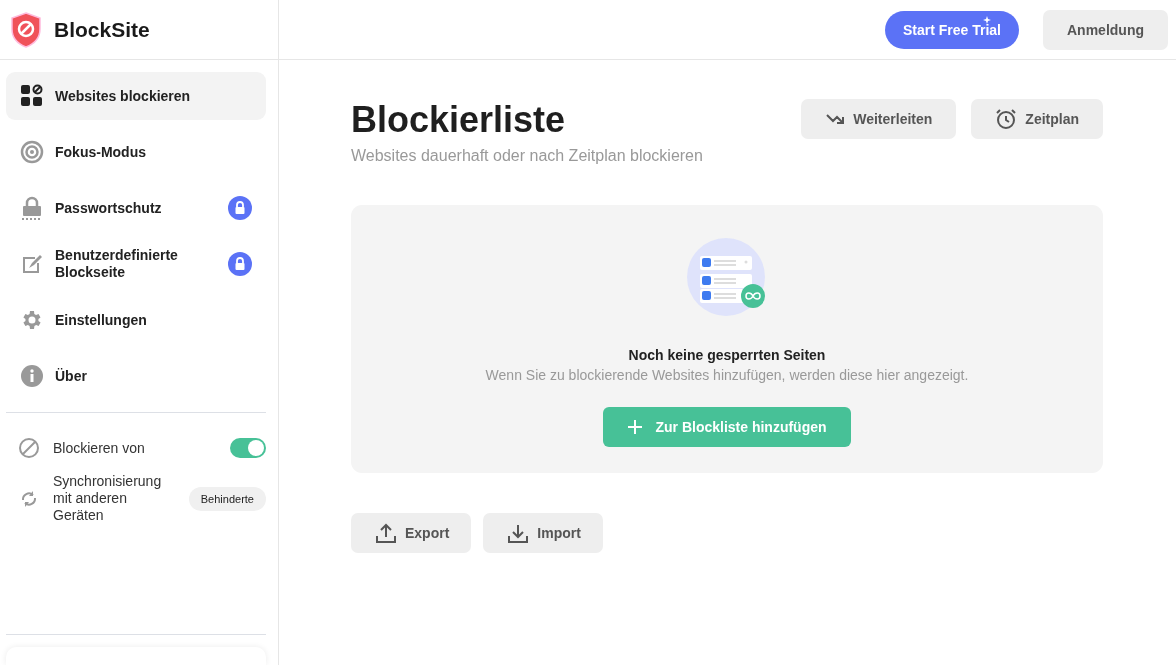  What do you see at coordinates (879, 119) in the screenshot?
I see `action-button: Weiterleiten` at bounding box center [879, 119].